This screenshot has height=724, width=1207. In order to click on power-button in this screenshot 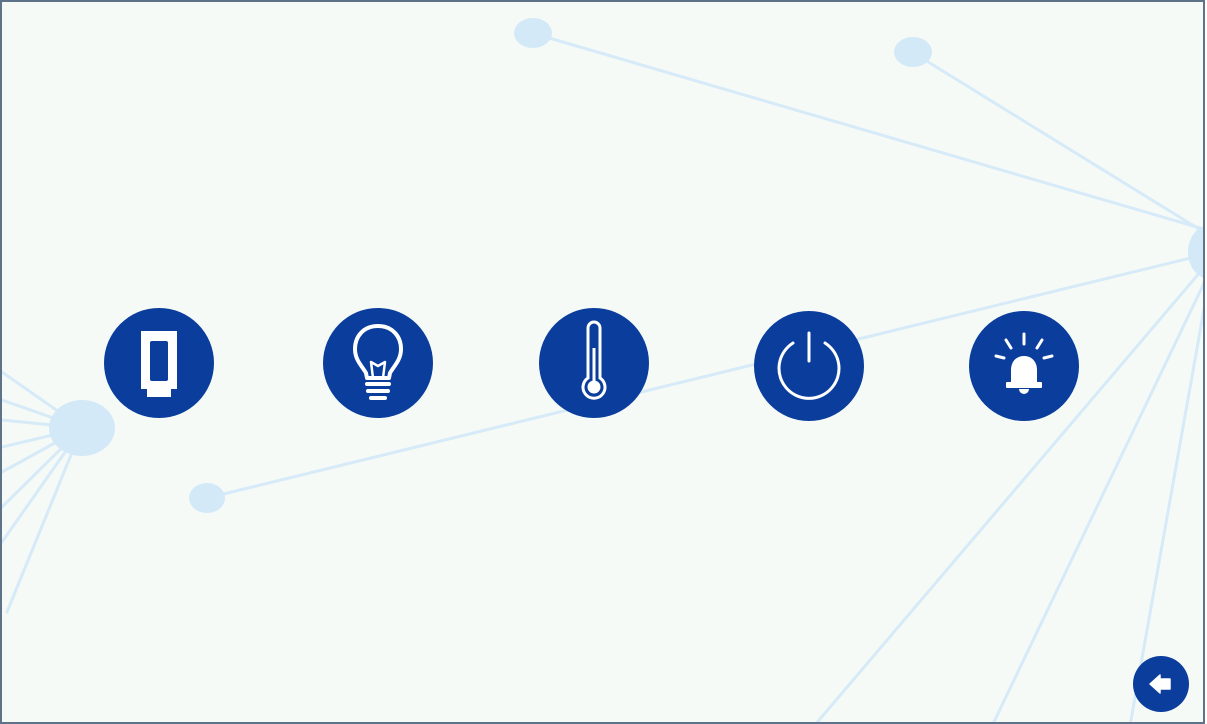, I will do `click(809, 366)`.